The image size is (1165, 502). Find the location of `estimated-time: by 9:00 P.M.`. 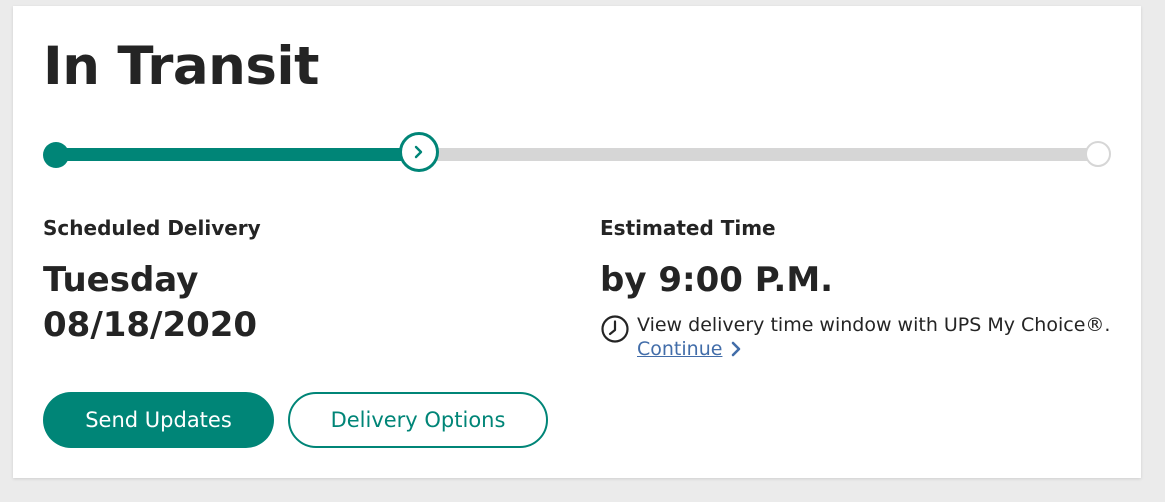

estimated-time: by 9:00 P.M. is located at coordinates (717, 280).